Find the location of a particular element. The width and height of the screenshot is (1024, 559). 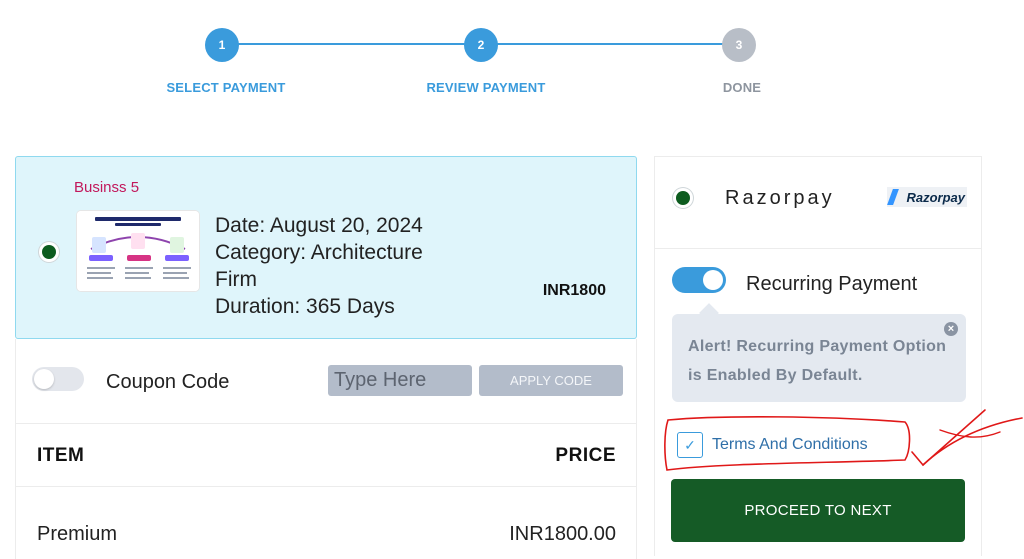

step-2-label: REVIEW PAYMENT is located at coordinates (486, 87).